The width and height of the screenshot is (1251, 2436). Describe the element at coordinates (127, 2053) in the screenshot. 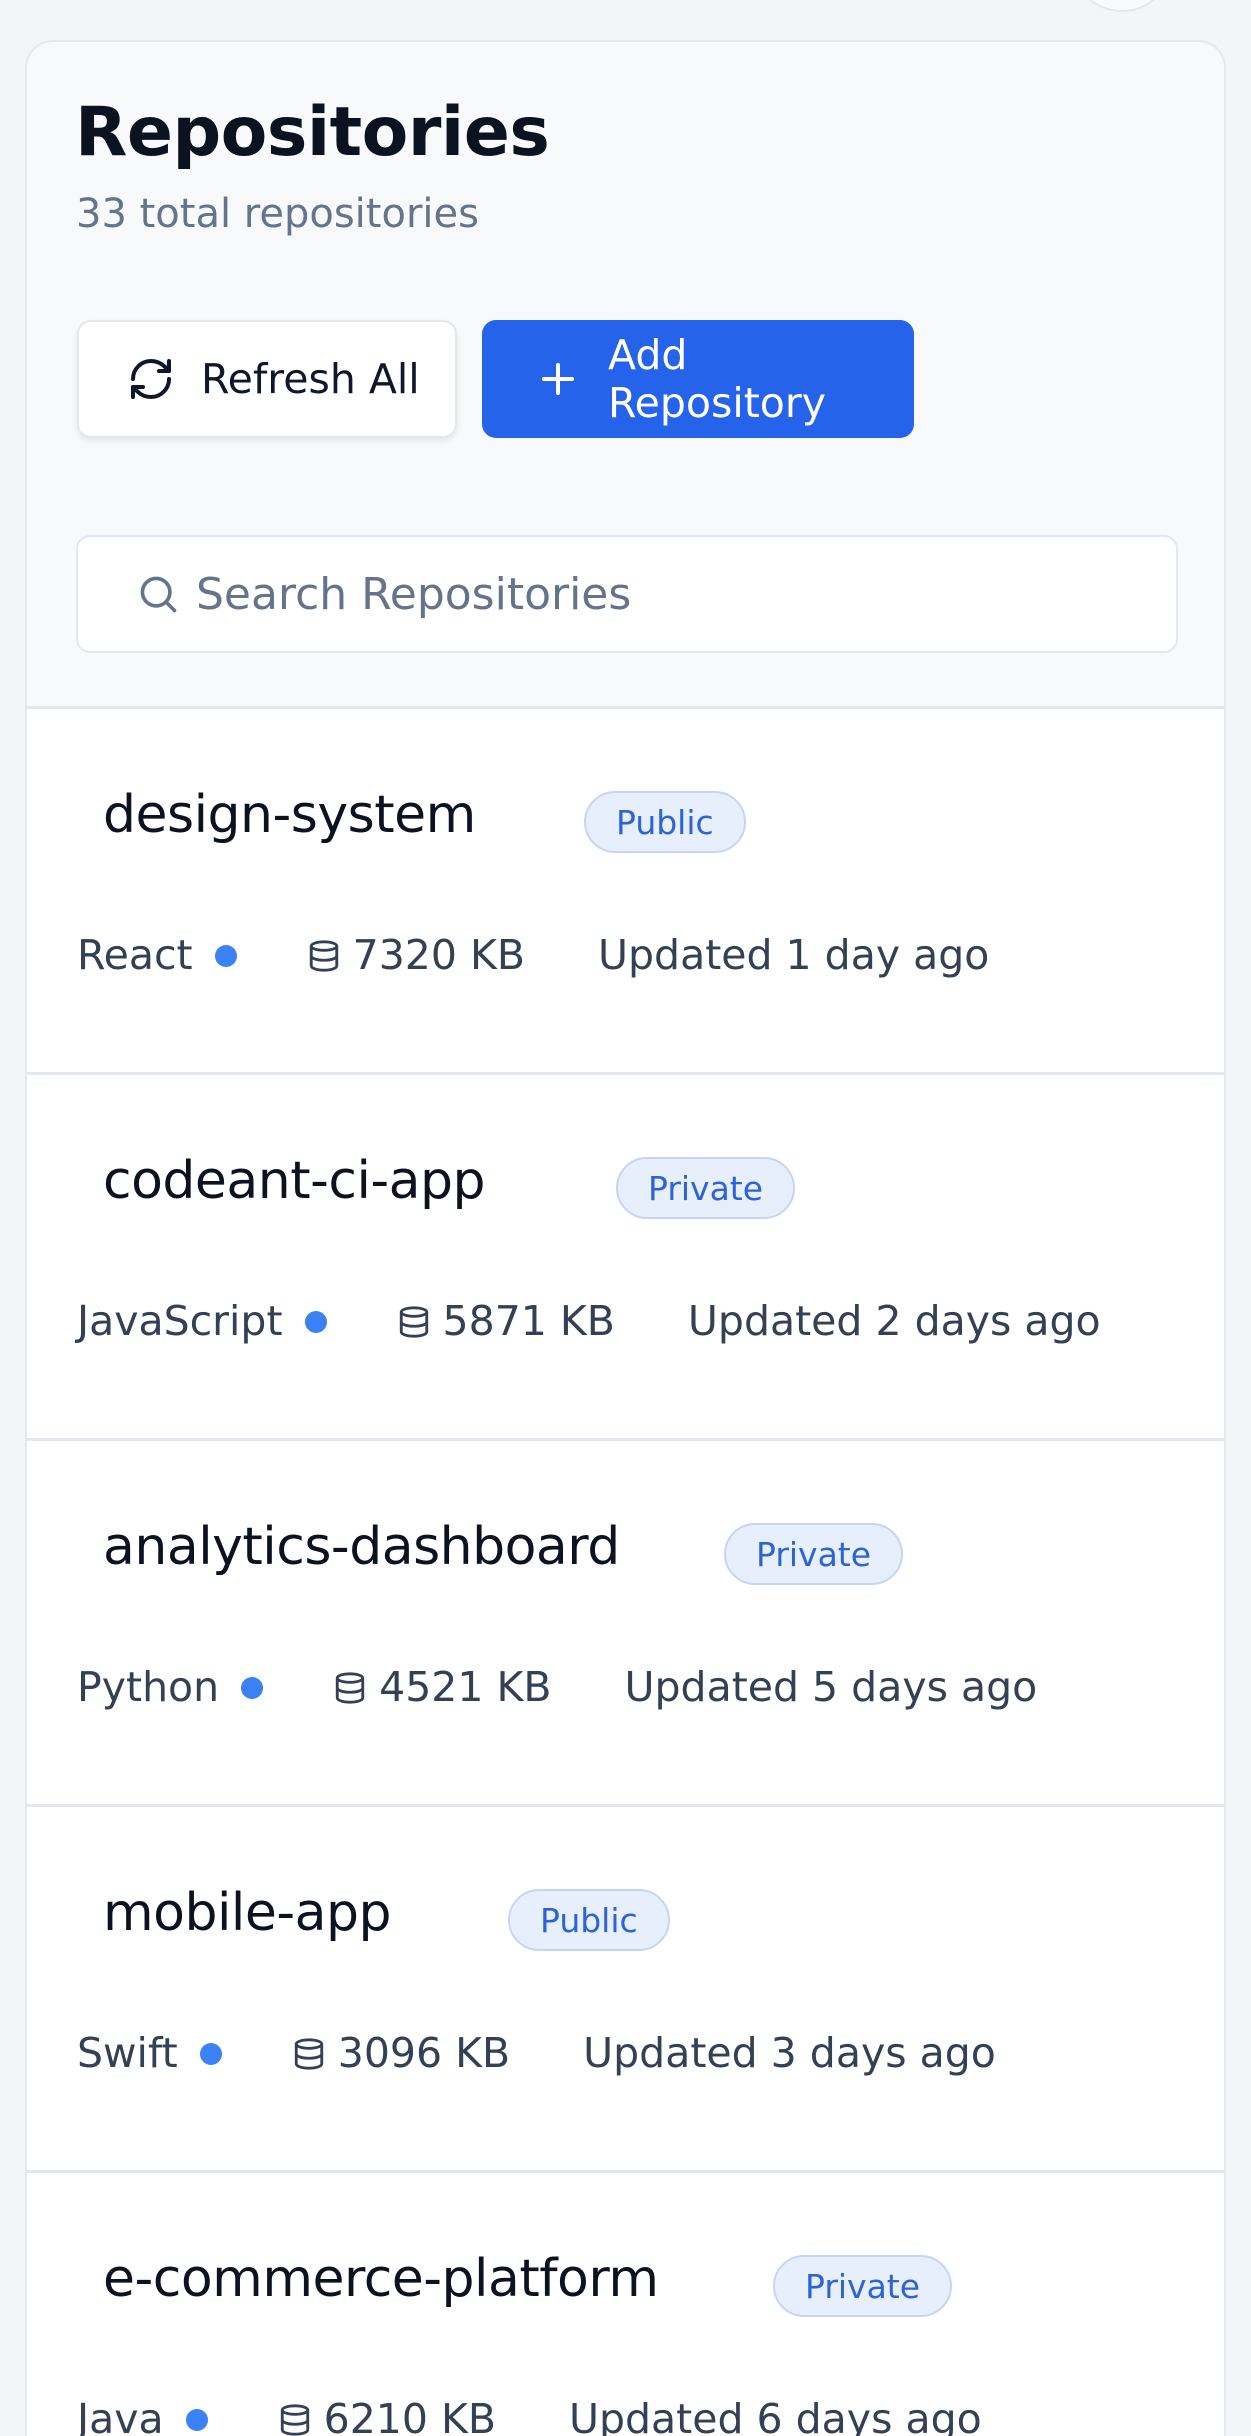

I see `language-label: Swift` at that location.